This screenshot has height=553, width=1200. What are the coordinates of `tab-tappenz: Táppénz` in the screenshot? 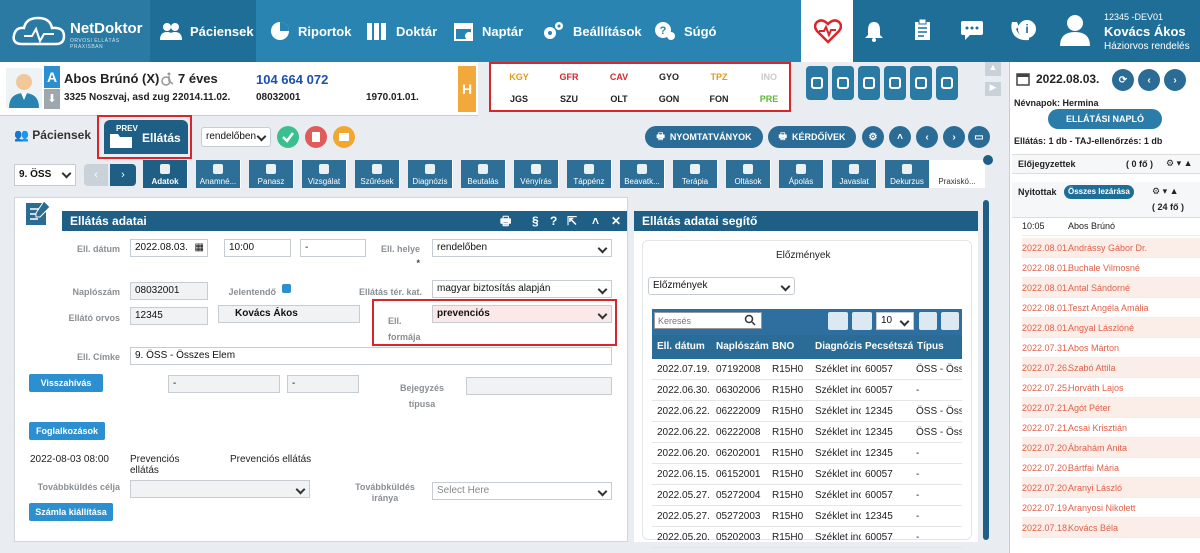 It's located at (589, 174).